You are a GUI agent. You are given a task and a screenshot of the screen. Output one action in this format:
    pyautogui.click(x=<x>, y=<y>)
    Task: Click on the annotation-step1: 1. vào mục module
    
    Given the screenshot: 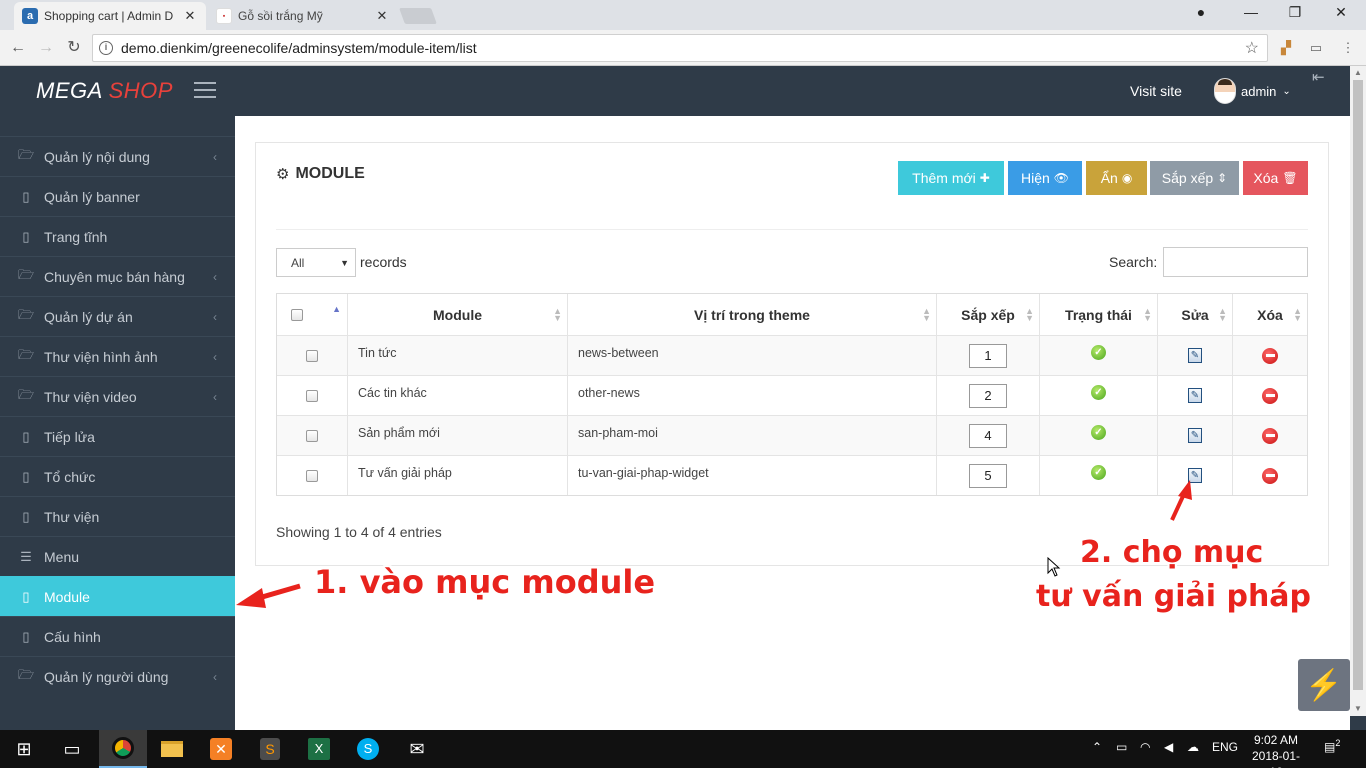 What is the action you would take?
    pyautogui.click(x=485, y=582)
    